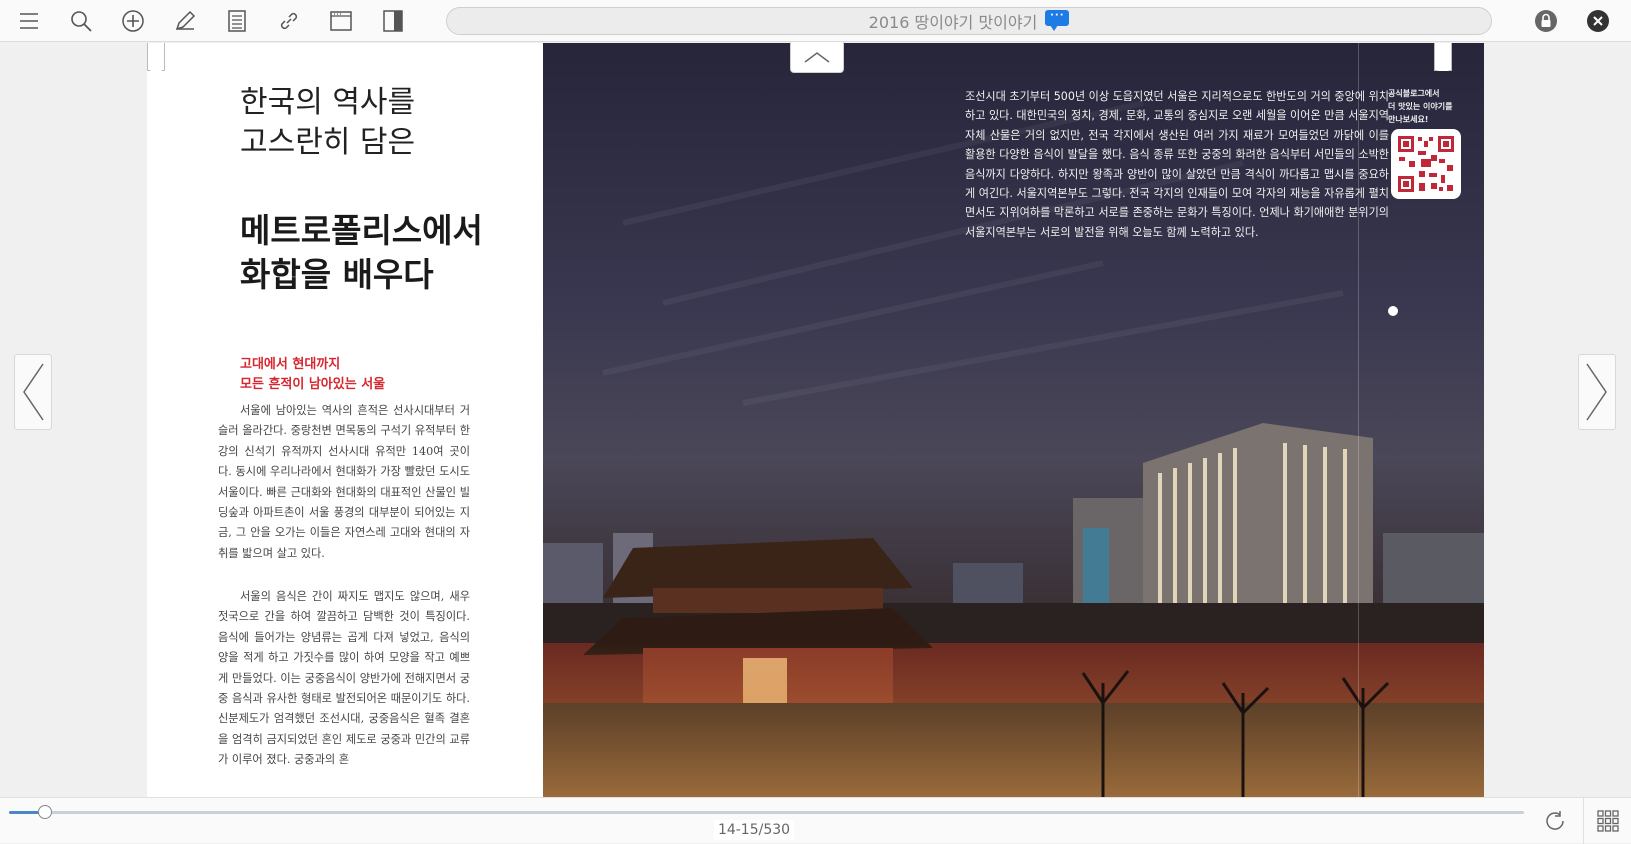 Image resolution: width=1631 pixels, height=844 pixels. I want to click on comment-icon: ···, so click(1057, 20).